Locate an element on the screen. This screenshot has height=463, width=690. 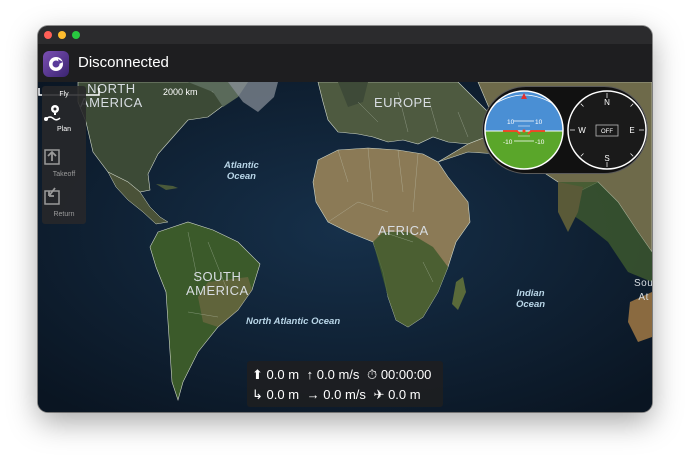
window-titlebar is located at coordinates (345, 35).